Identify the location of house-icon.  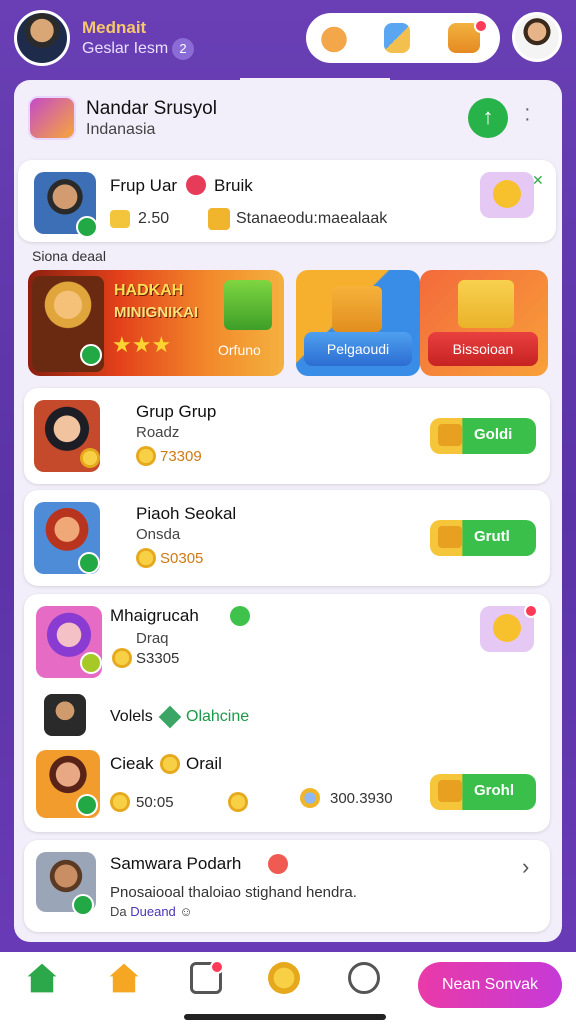
(124, 978).